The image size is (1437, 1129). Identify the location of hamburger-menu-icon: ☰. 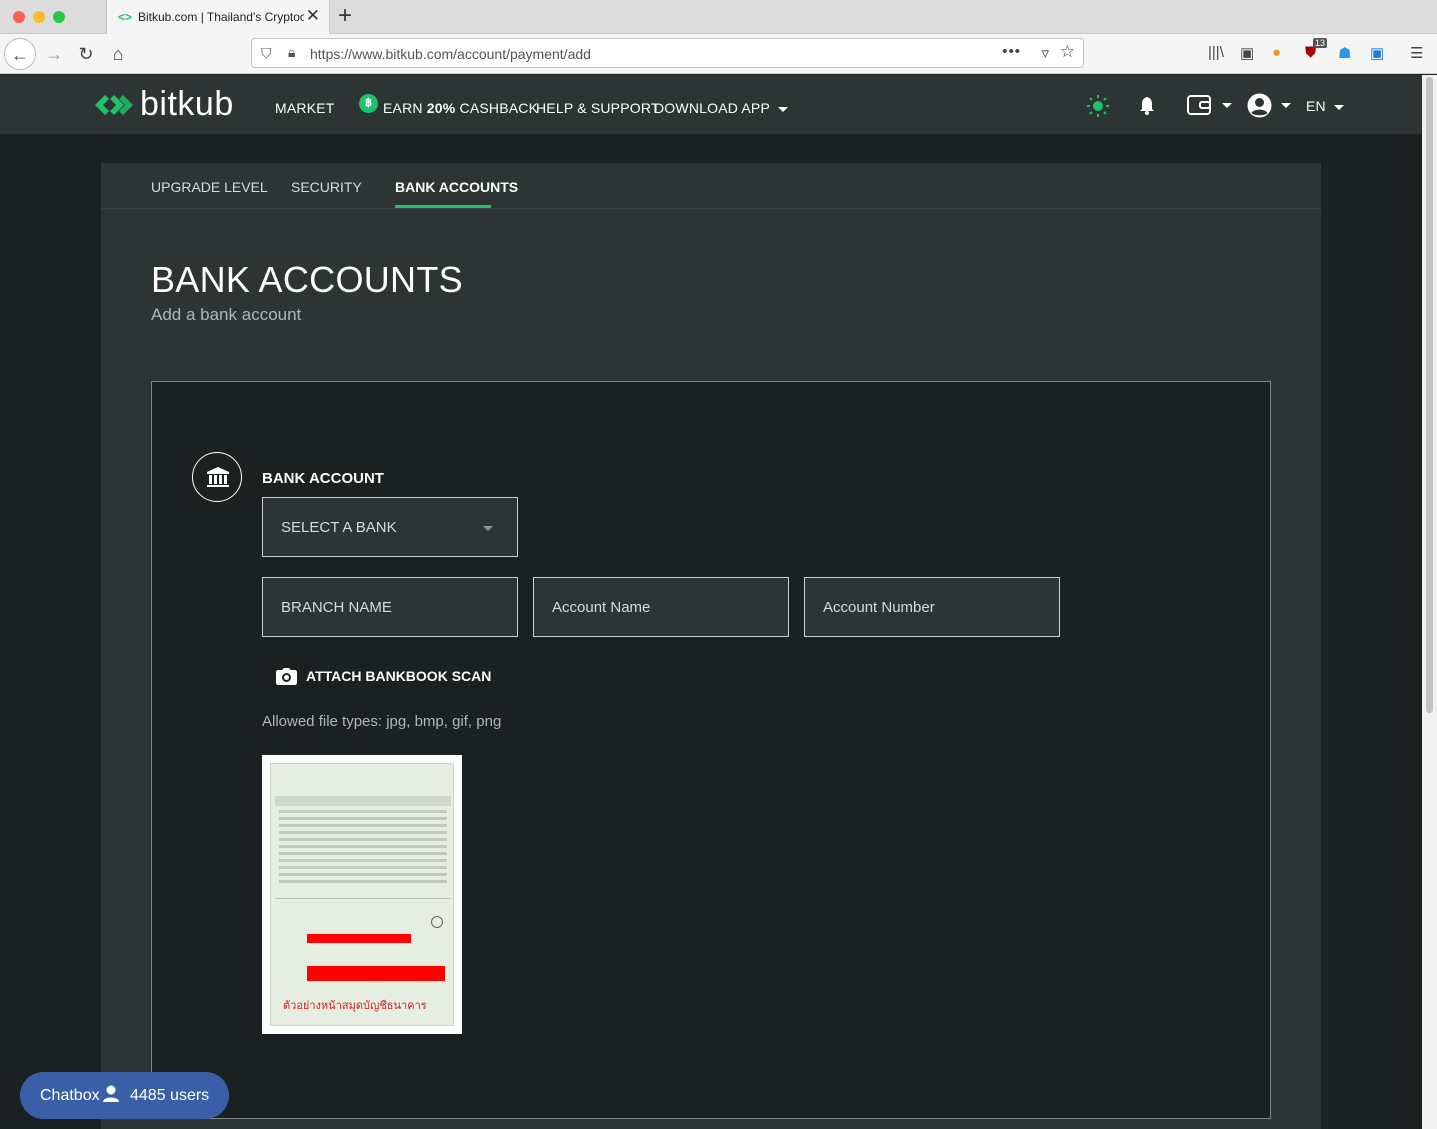
(1416, 53).